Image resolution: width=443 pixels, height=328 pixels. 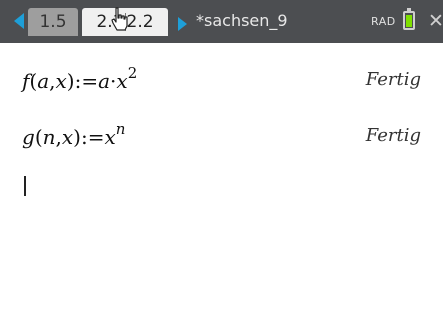 I want to click on history-entry: f(a,x):=a·x2, so click(x=79, y=80).